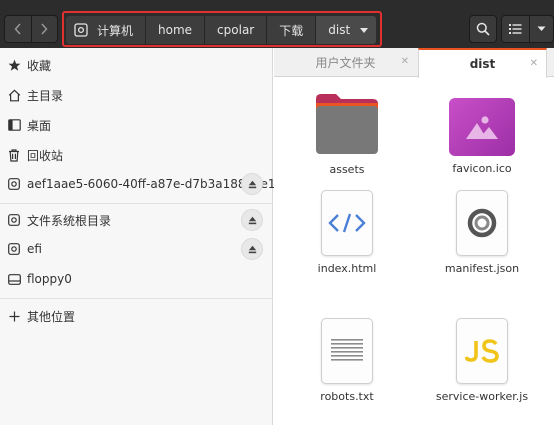 This screenshot has width=554, height=425. What do you see at coordinates (364, 30) in the screenshot?
I see `caret-down-icon` at bounding box center [364, 30].